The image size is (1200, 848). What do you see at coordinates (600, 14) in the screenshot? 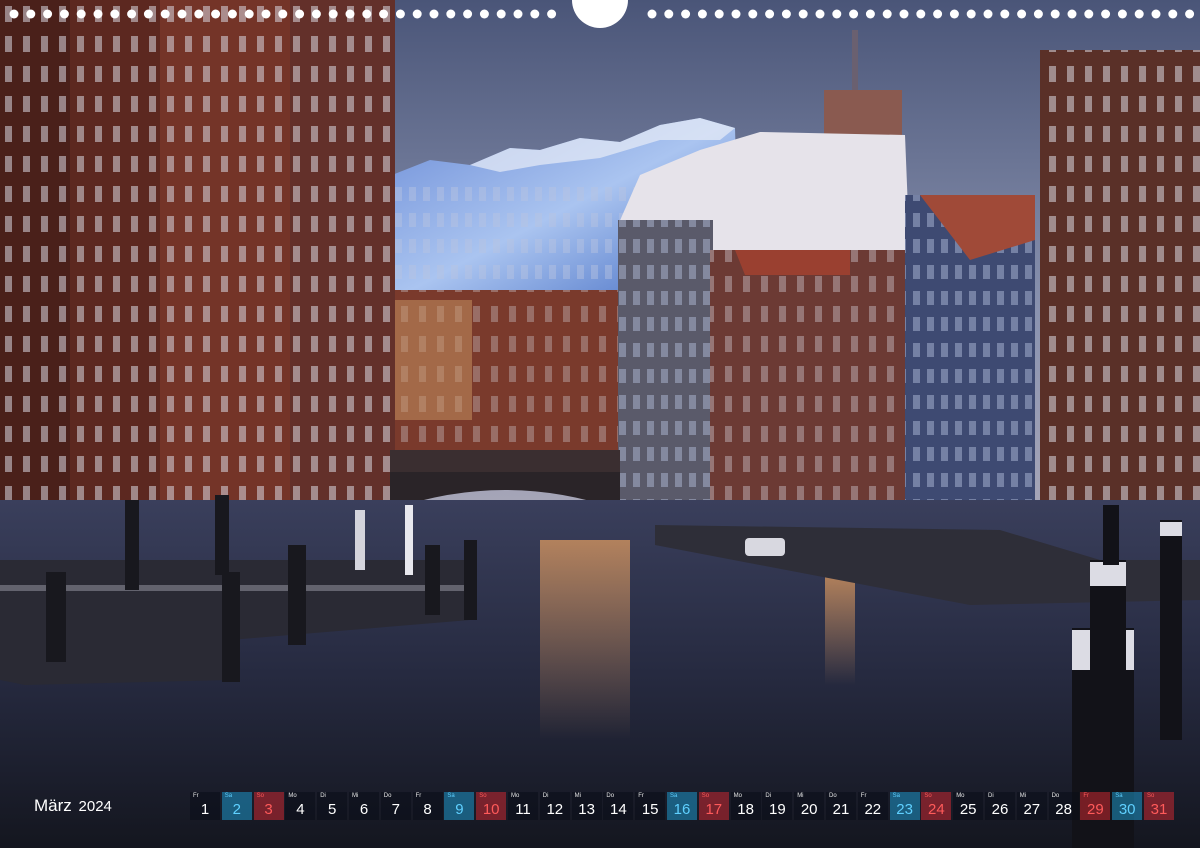
I see `hanger-notch` at bounding box center [600, 14].